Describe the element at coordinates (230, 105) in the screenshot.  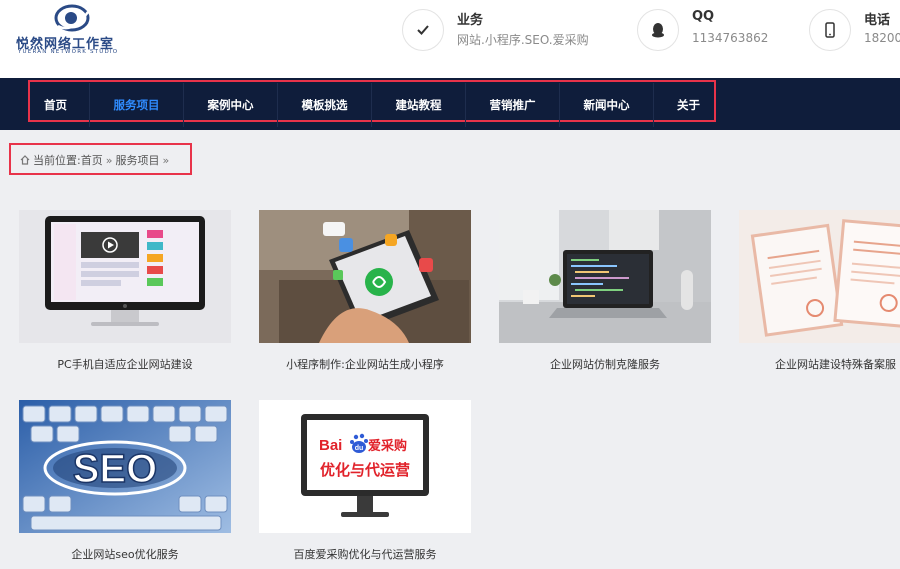
I see `nav-item-cases: 案例中心` at that location.